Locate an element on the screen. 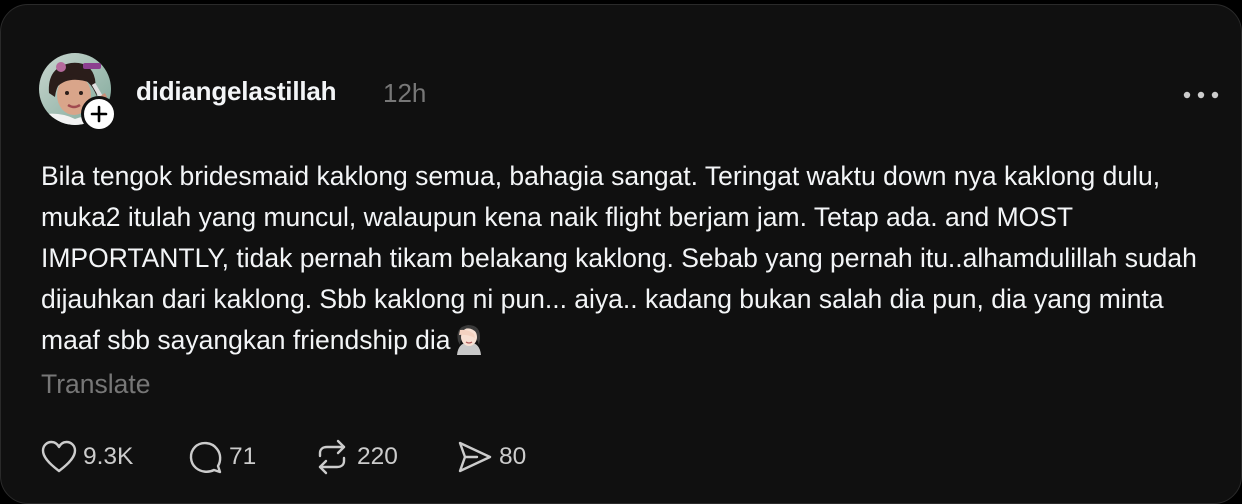 Image resolution: width=1242 pixels, height=504 pixels. reply-button: 71 is located at coordinates (250, 457).